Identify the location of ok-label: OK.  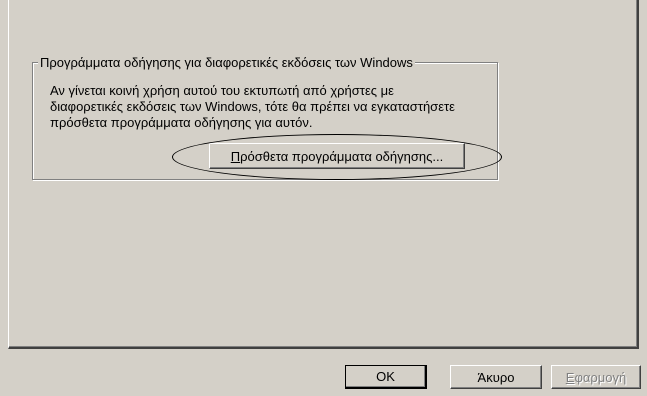
(385, 376).